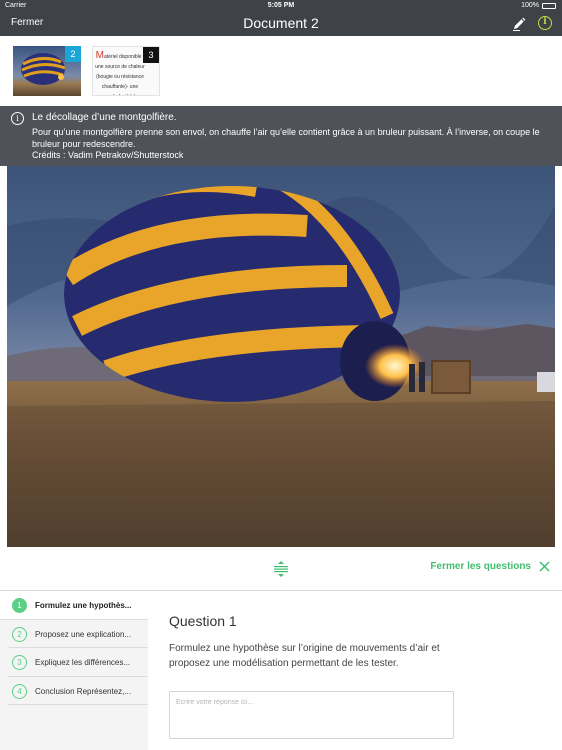  I want to click on questions-splitter: Fermer les questions, so click(281, 568).